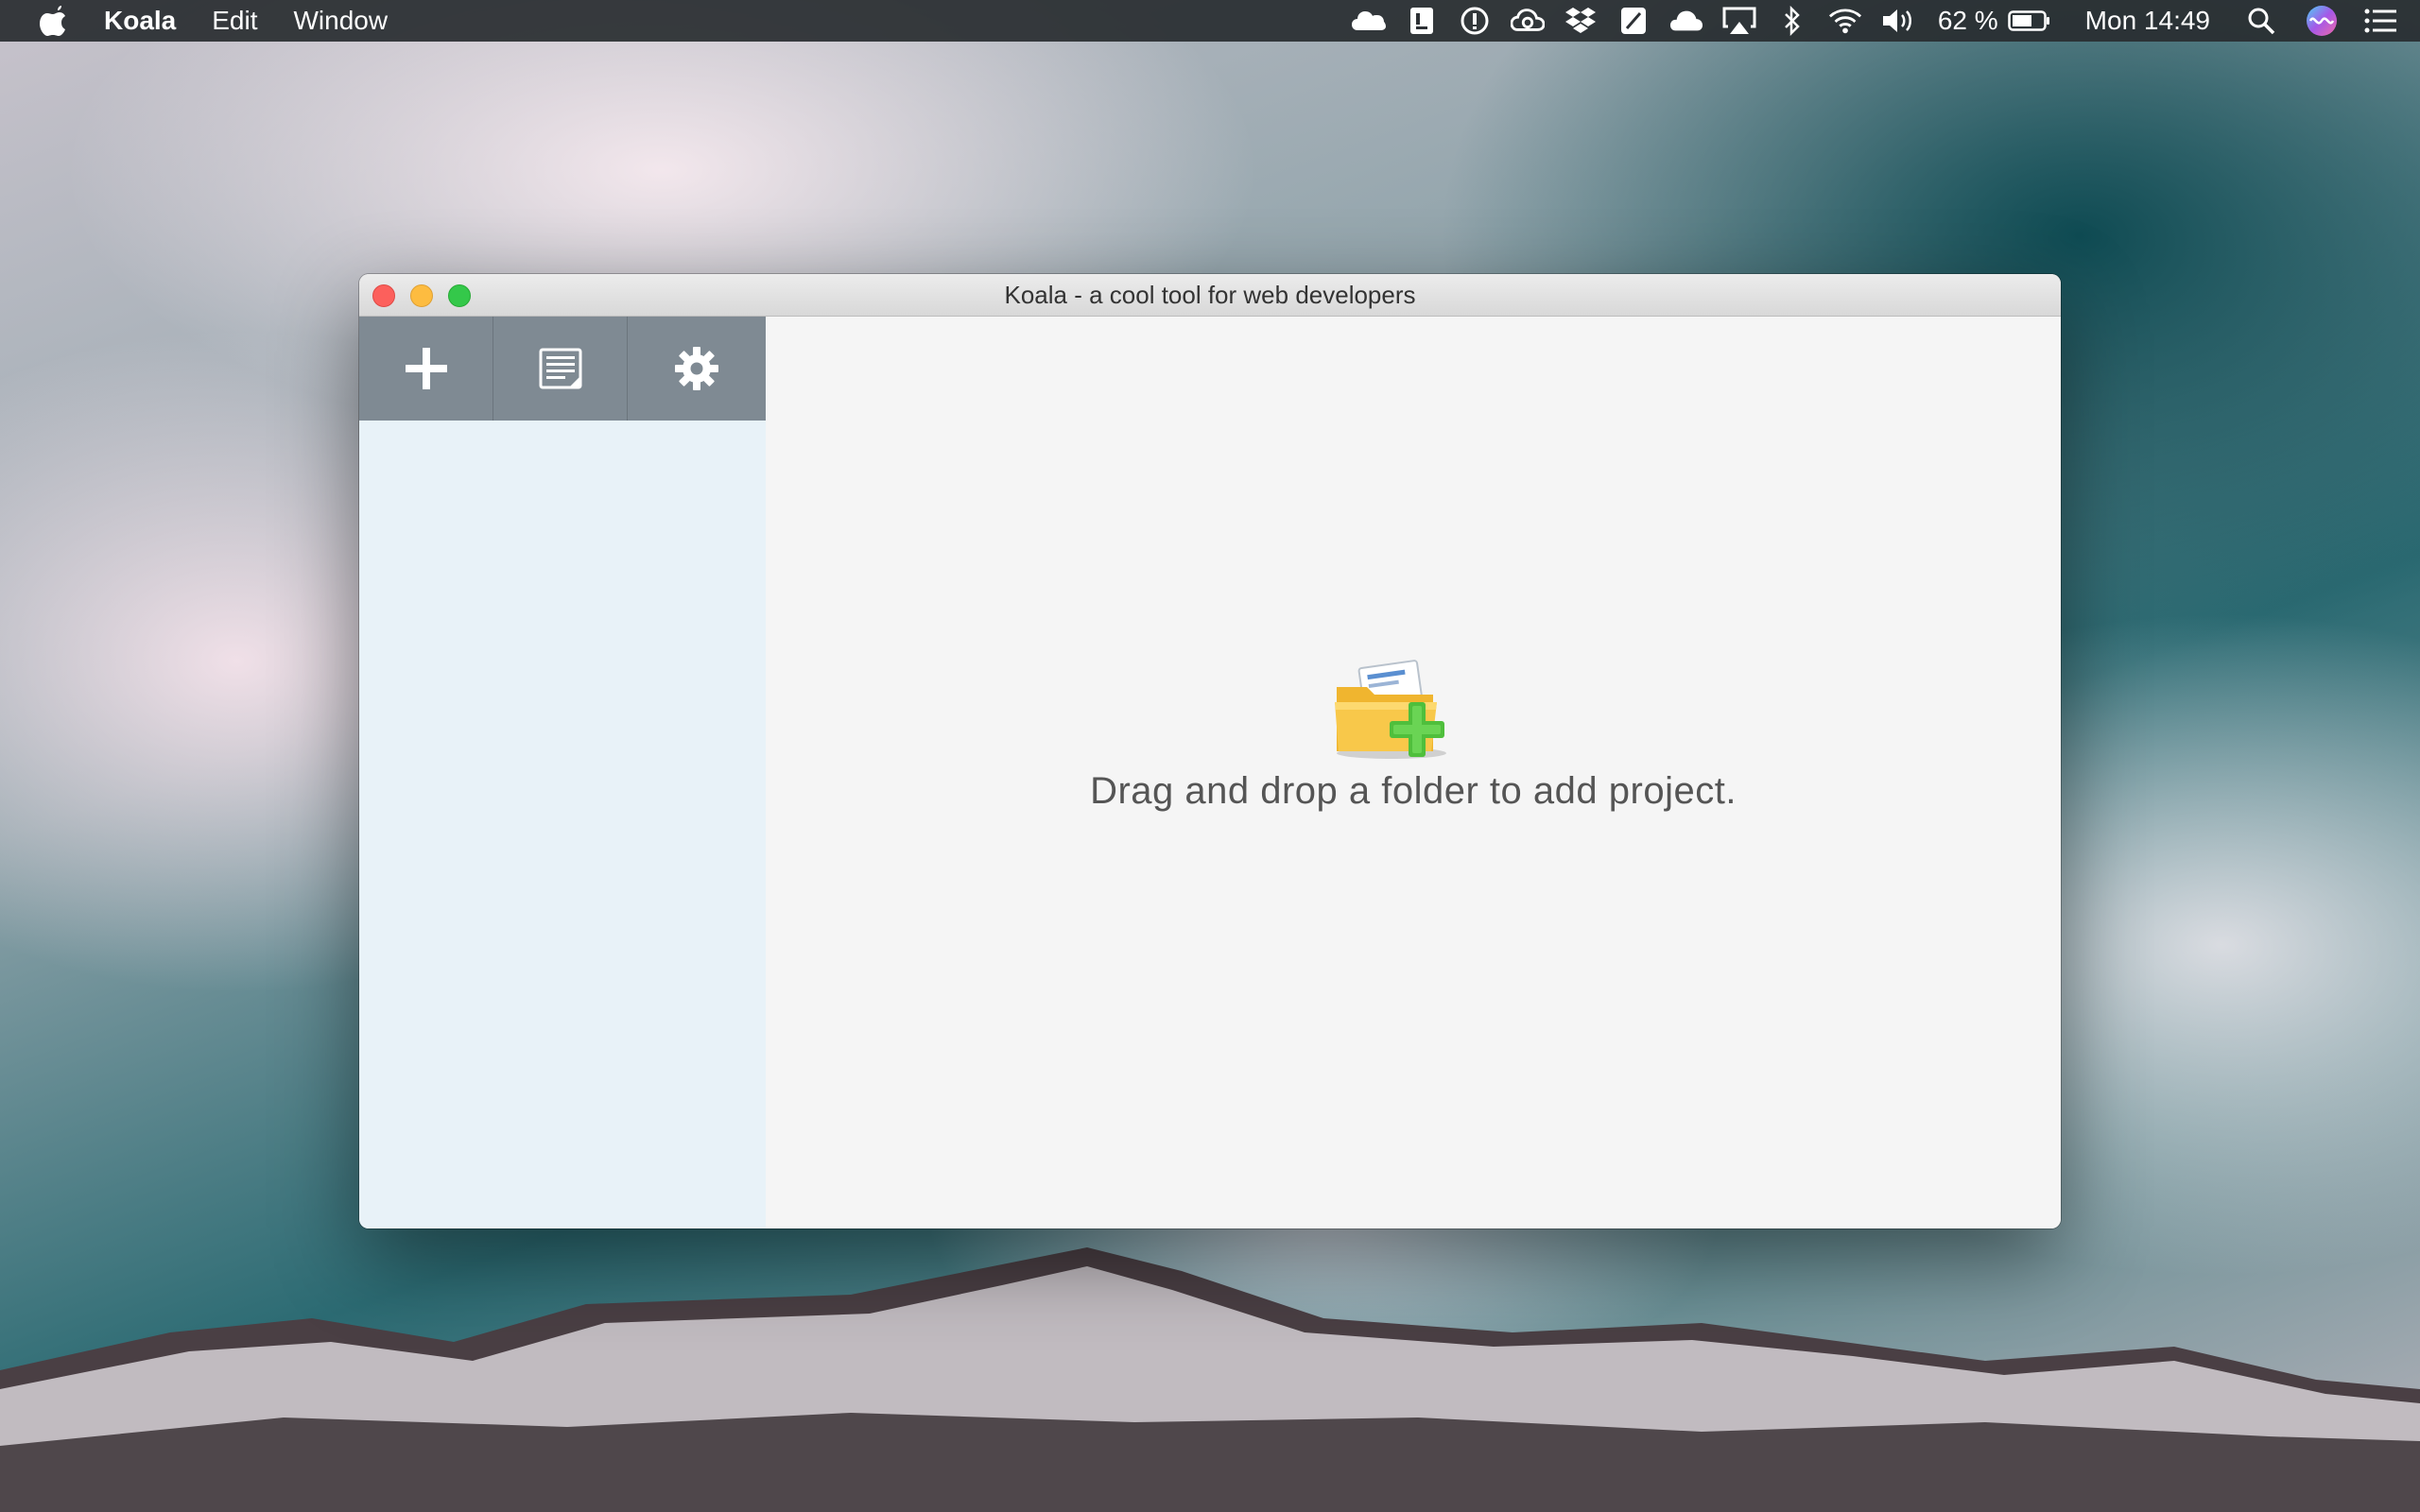 Image resolution: width=2420 pixels, height=1512 pixels. What do you see at coordinates (1475, 21) in the screenshot?
I see `info-circle-icon` at bounding box center [1475, 21].